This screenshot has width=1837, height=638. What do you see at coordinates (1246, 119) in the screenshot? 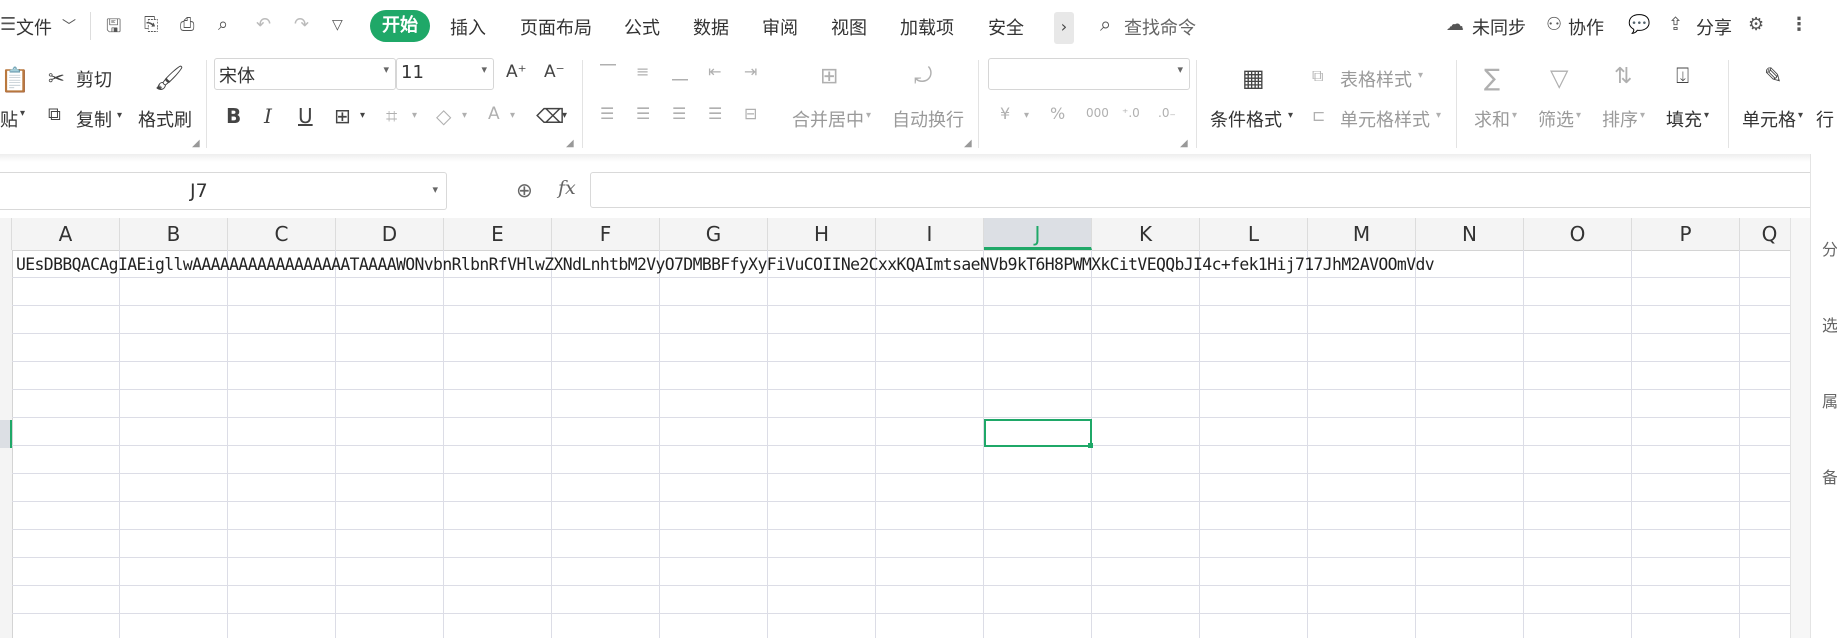
I see `conditional-format-button: 条件格式` at bounding box center [1246, 119].